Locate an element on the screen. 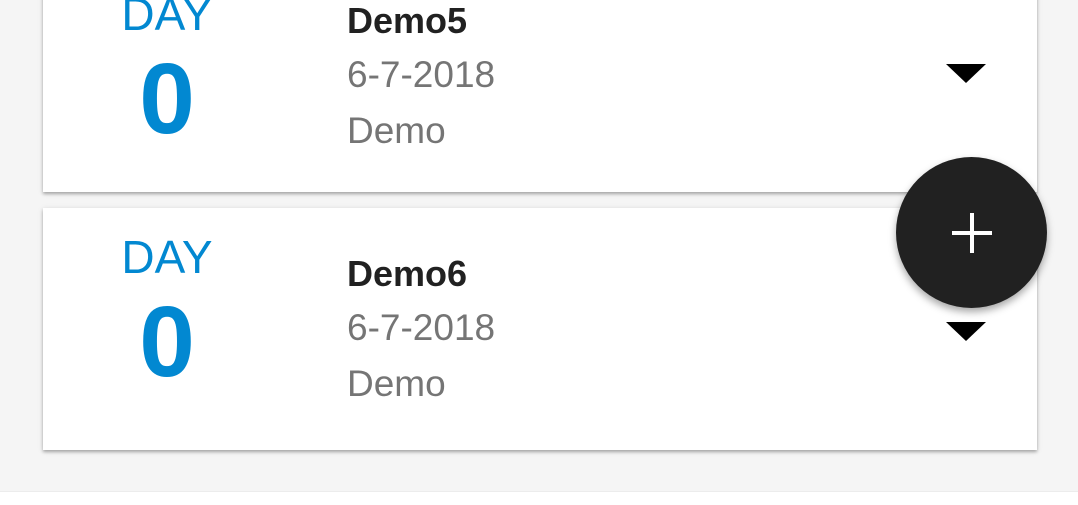 The height and width of the screenshot is (505, 1078). event-title: Demo6 is located at coordinates (407, 273).